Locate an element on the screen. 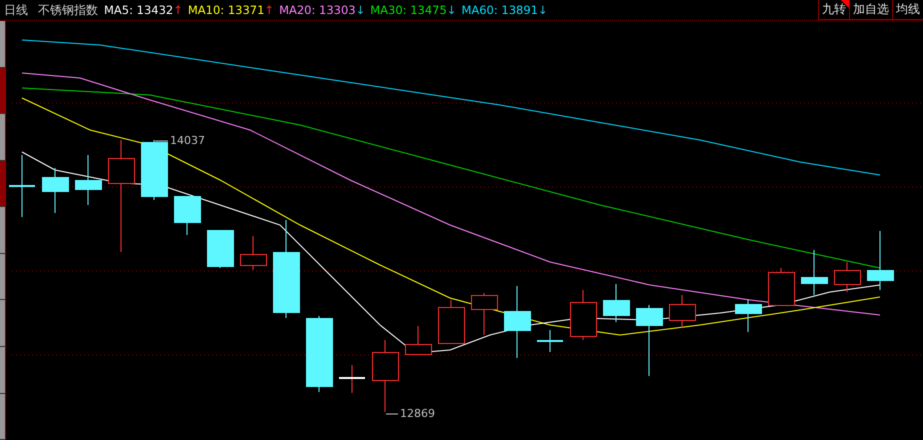 Image resolution: width=923 pixels, height=440 pixels. moving-average-value: MA20: 13303 is located at coordinates (317, 10).